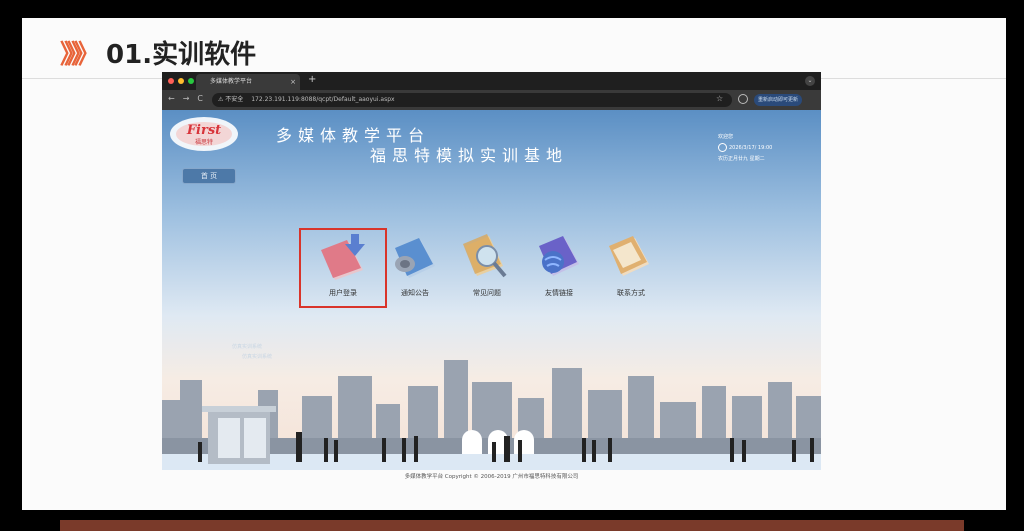 This screenshot has height=531, width=1024. What do you see at coordinates (415, 293) in the screenshot?
I see `announcement-label: 通知公告` at bounding box center [415, 293].